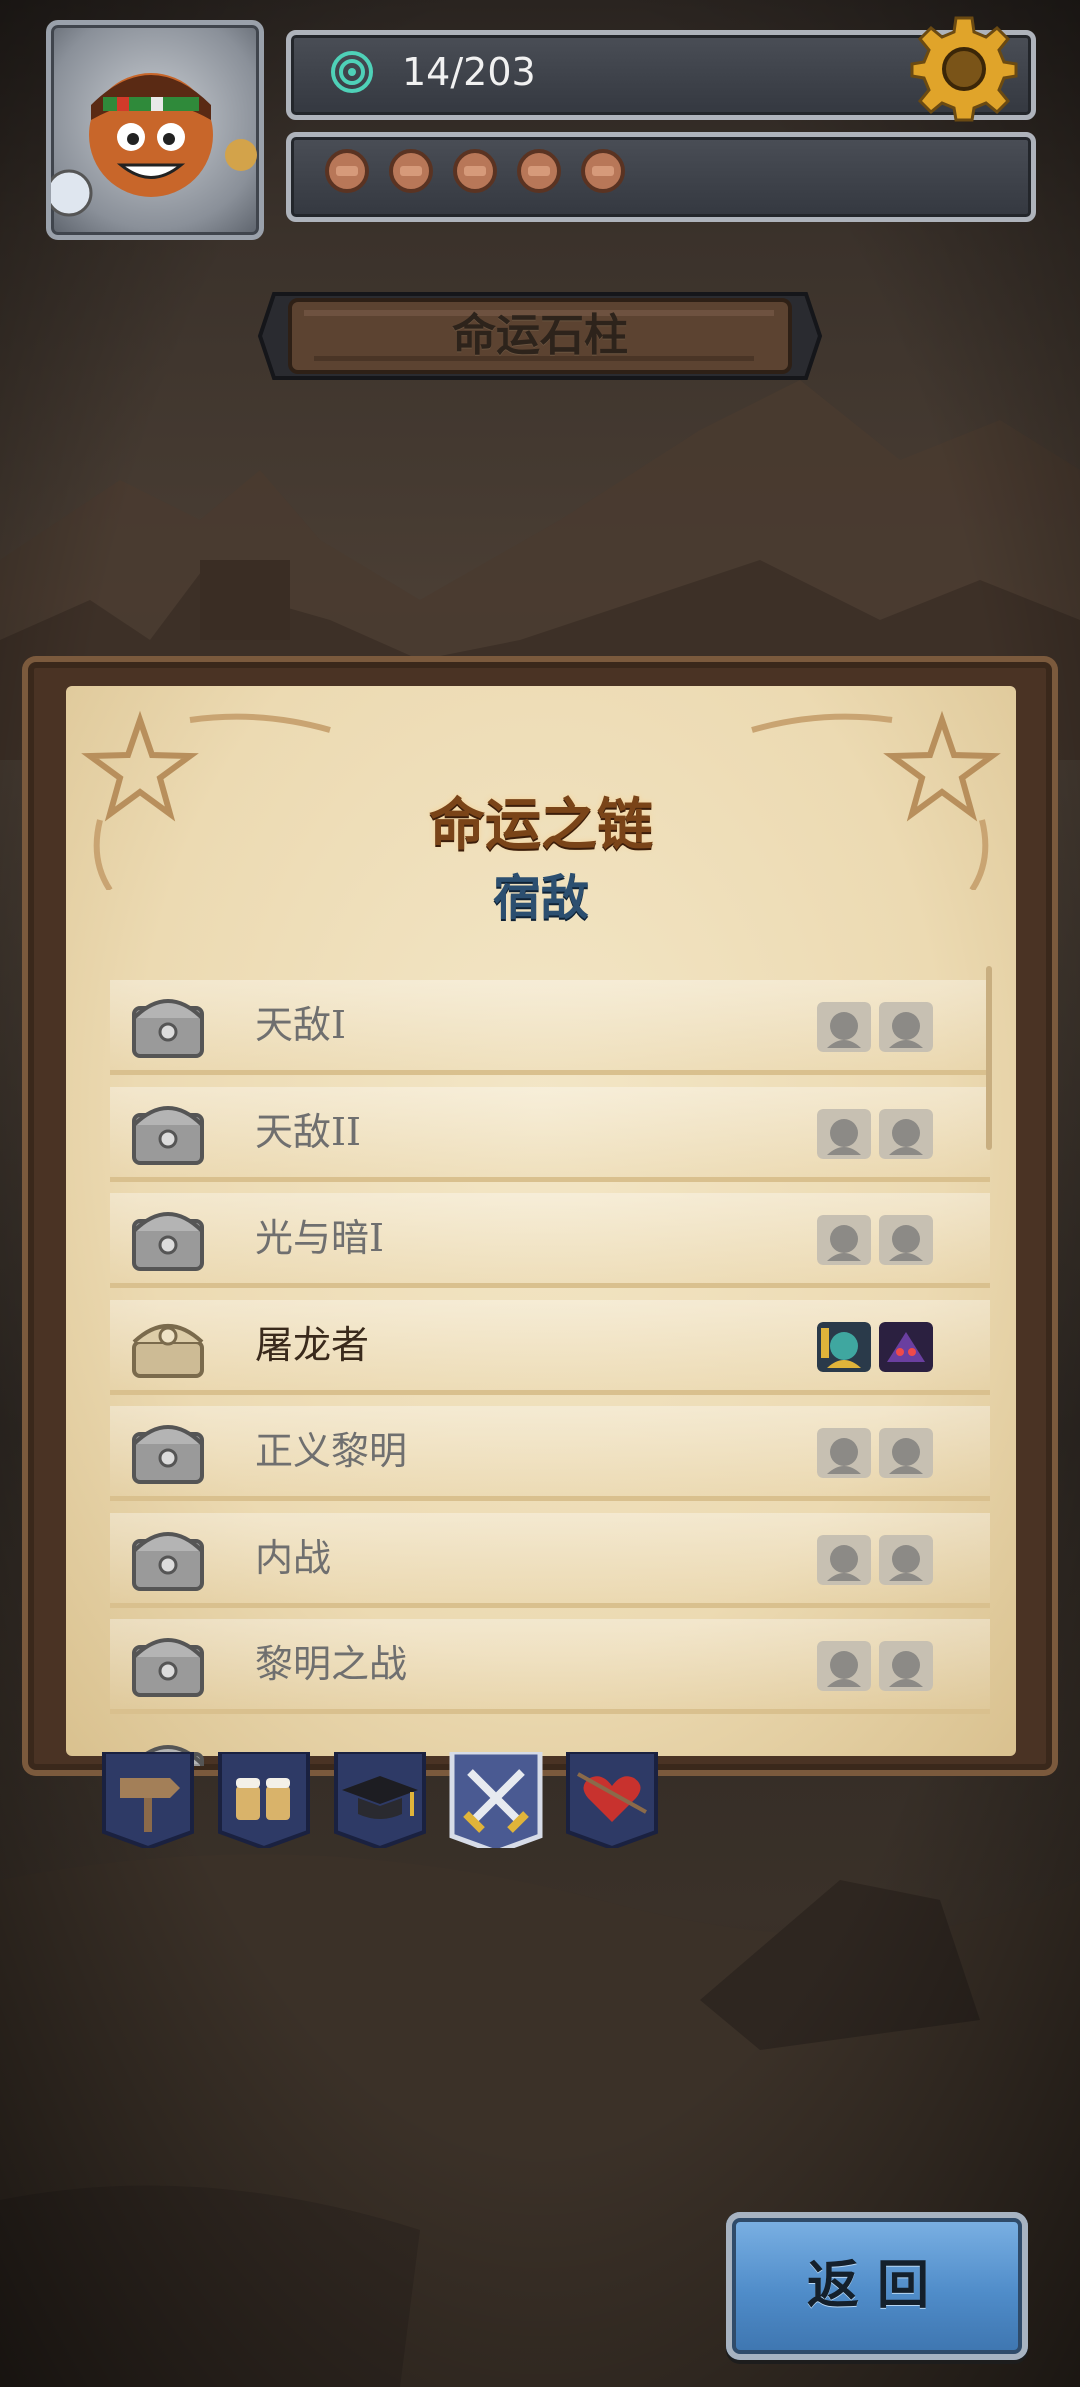 This screenshot has height=2387, width=1080. What do you see at coordinates (264, 1800) in the screenshot?
I see `beer-mugs-icon` at bounding box center [264, 1800].